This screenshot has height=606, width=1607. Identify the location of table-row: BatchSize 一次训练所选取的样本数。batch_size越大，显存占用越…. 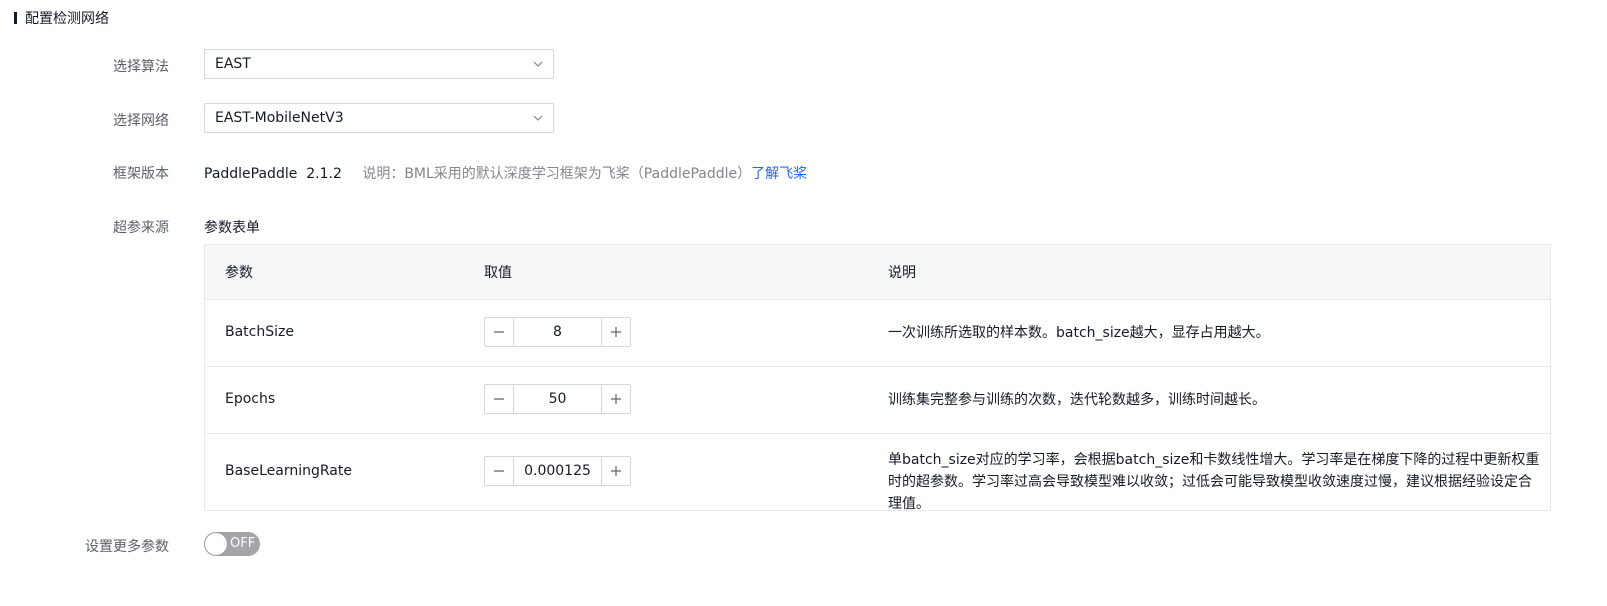
(877, 333).